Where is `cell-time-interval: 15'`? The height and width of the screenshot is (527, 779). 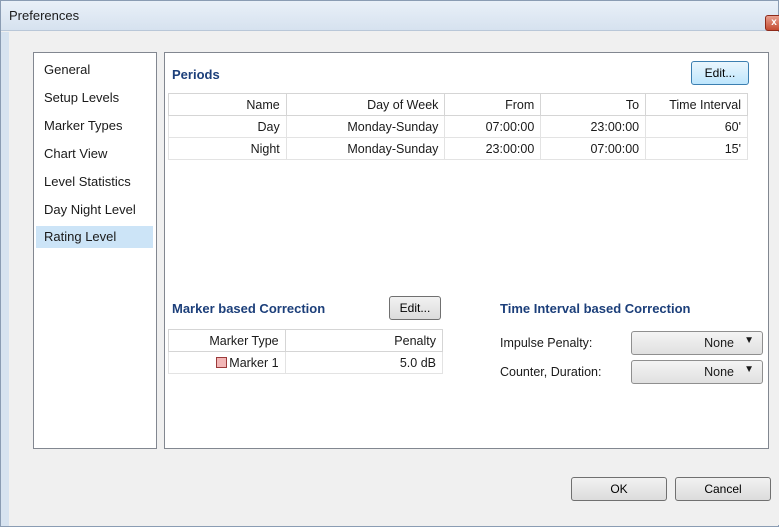 cell-time-interval: 15' is located at coordinates (696, 148).